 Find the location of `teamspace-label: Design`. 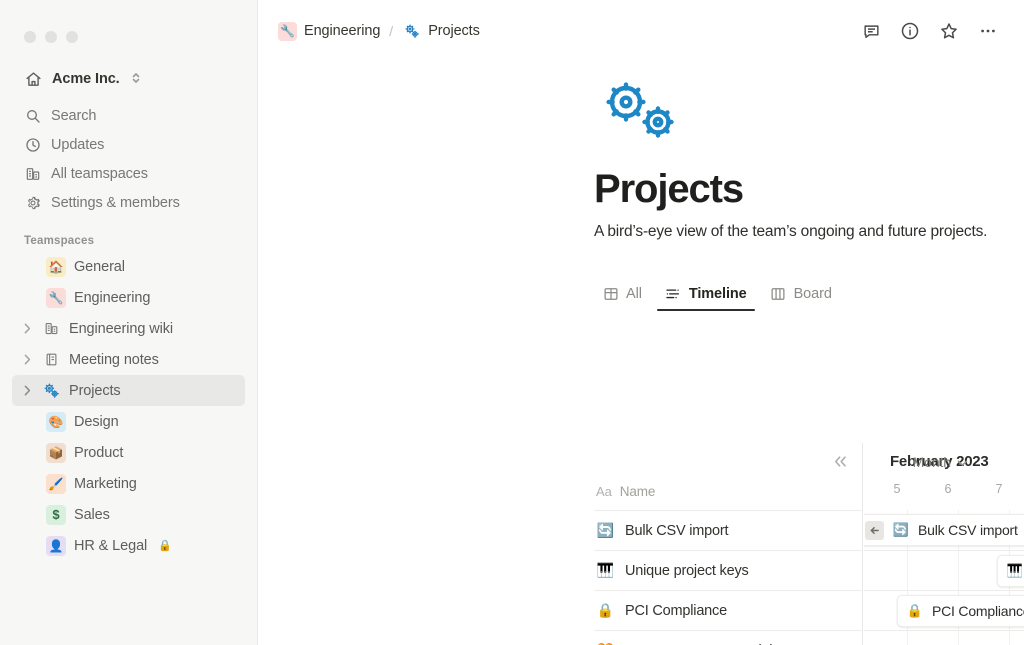

teamspace-label: Design is located at coordinates (96, 421).